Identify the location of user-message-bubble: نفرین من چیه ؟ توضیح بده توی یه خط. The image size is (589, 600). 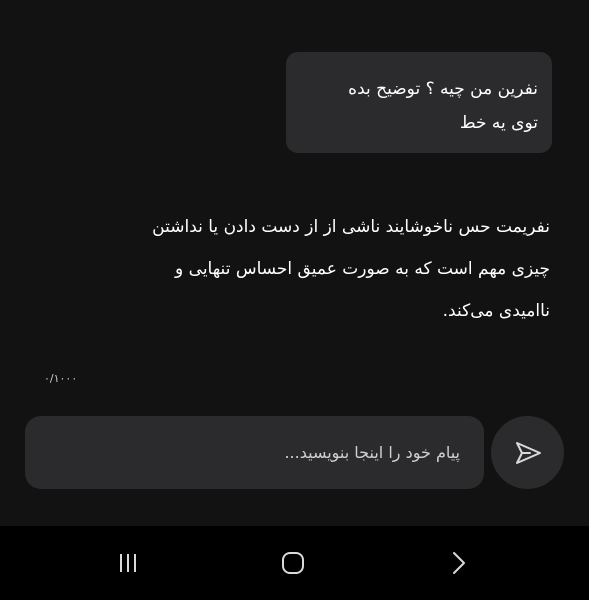
(419, 102).